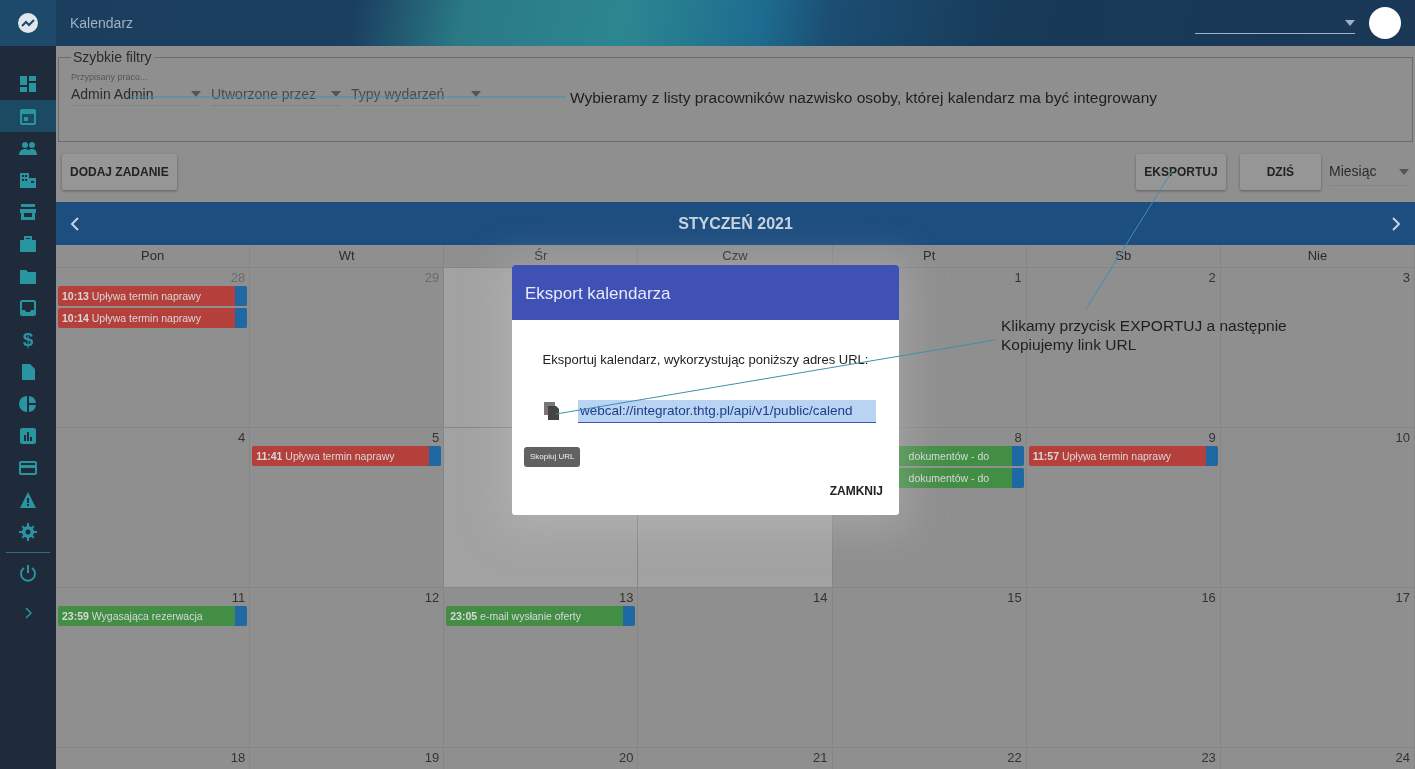  Describe the element at coordinates (28, 404) in the screenshot. I see `pie-chart-icon` at that location.